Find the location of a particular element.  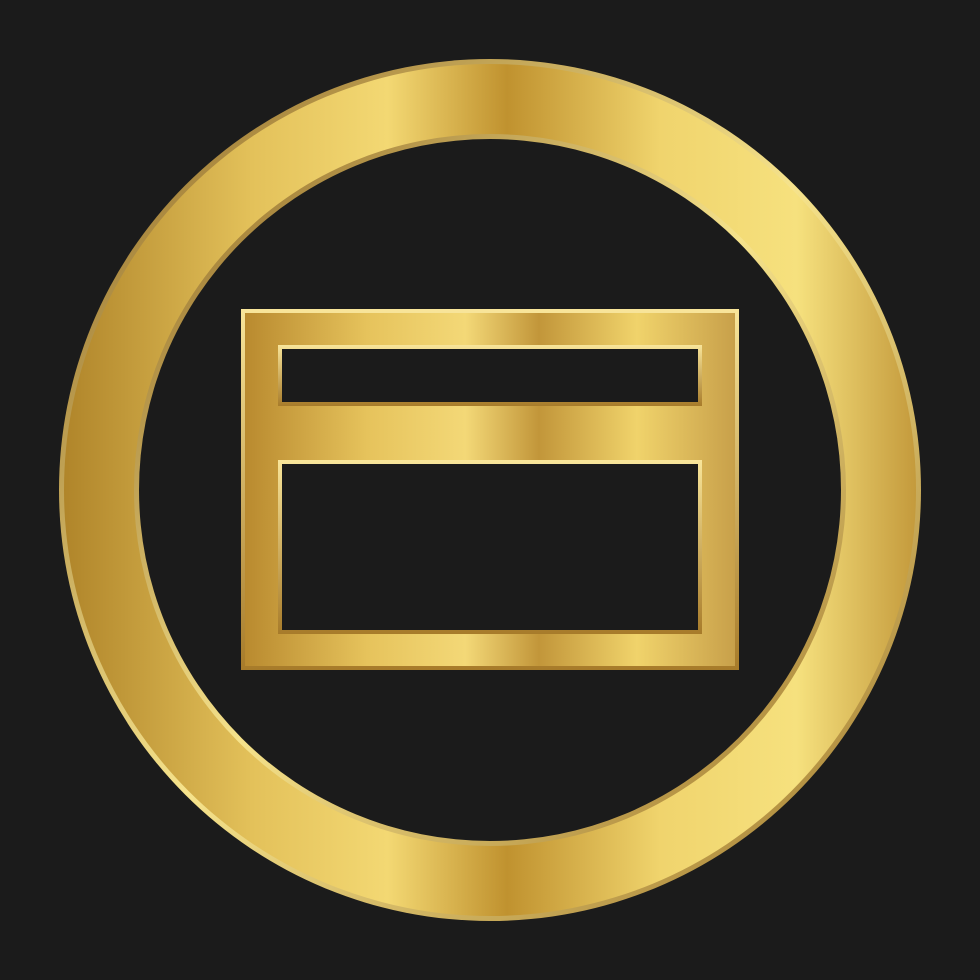

card-body-window is located at coordinates (490, 547).